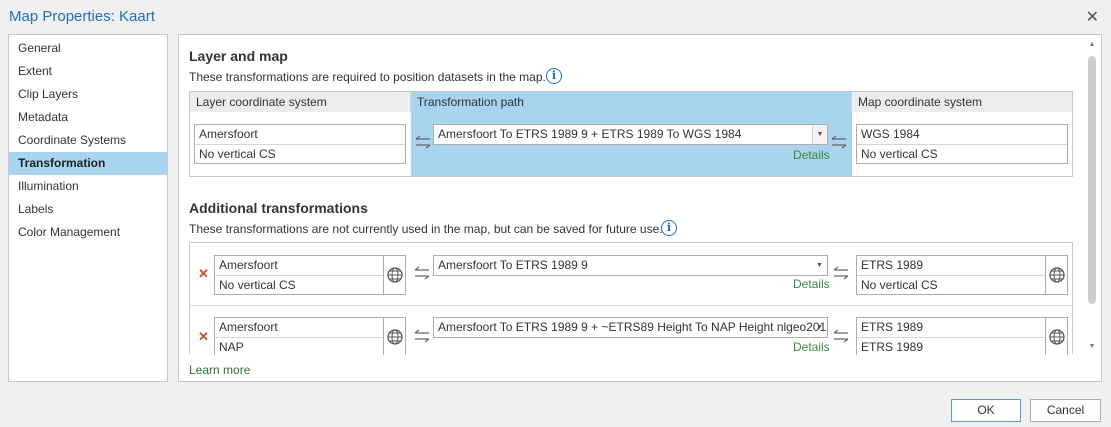 This screenshot has width=1111, height=427. Describe the element at coordinates (631, 305) in the screenshot. I see `row-divider` at that location.